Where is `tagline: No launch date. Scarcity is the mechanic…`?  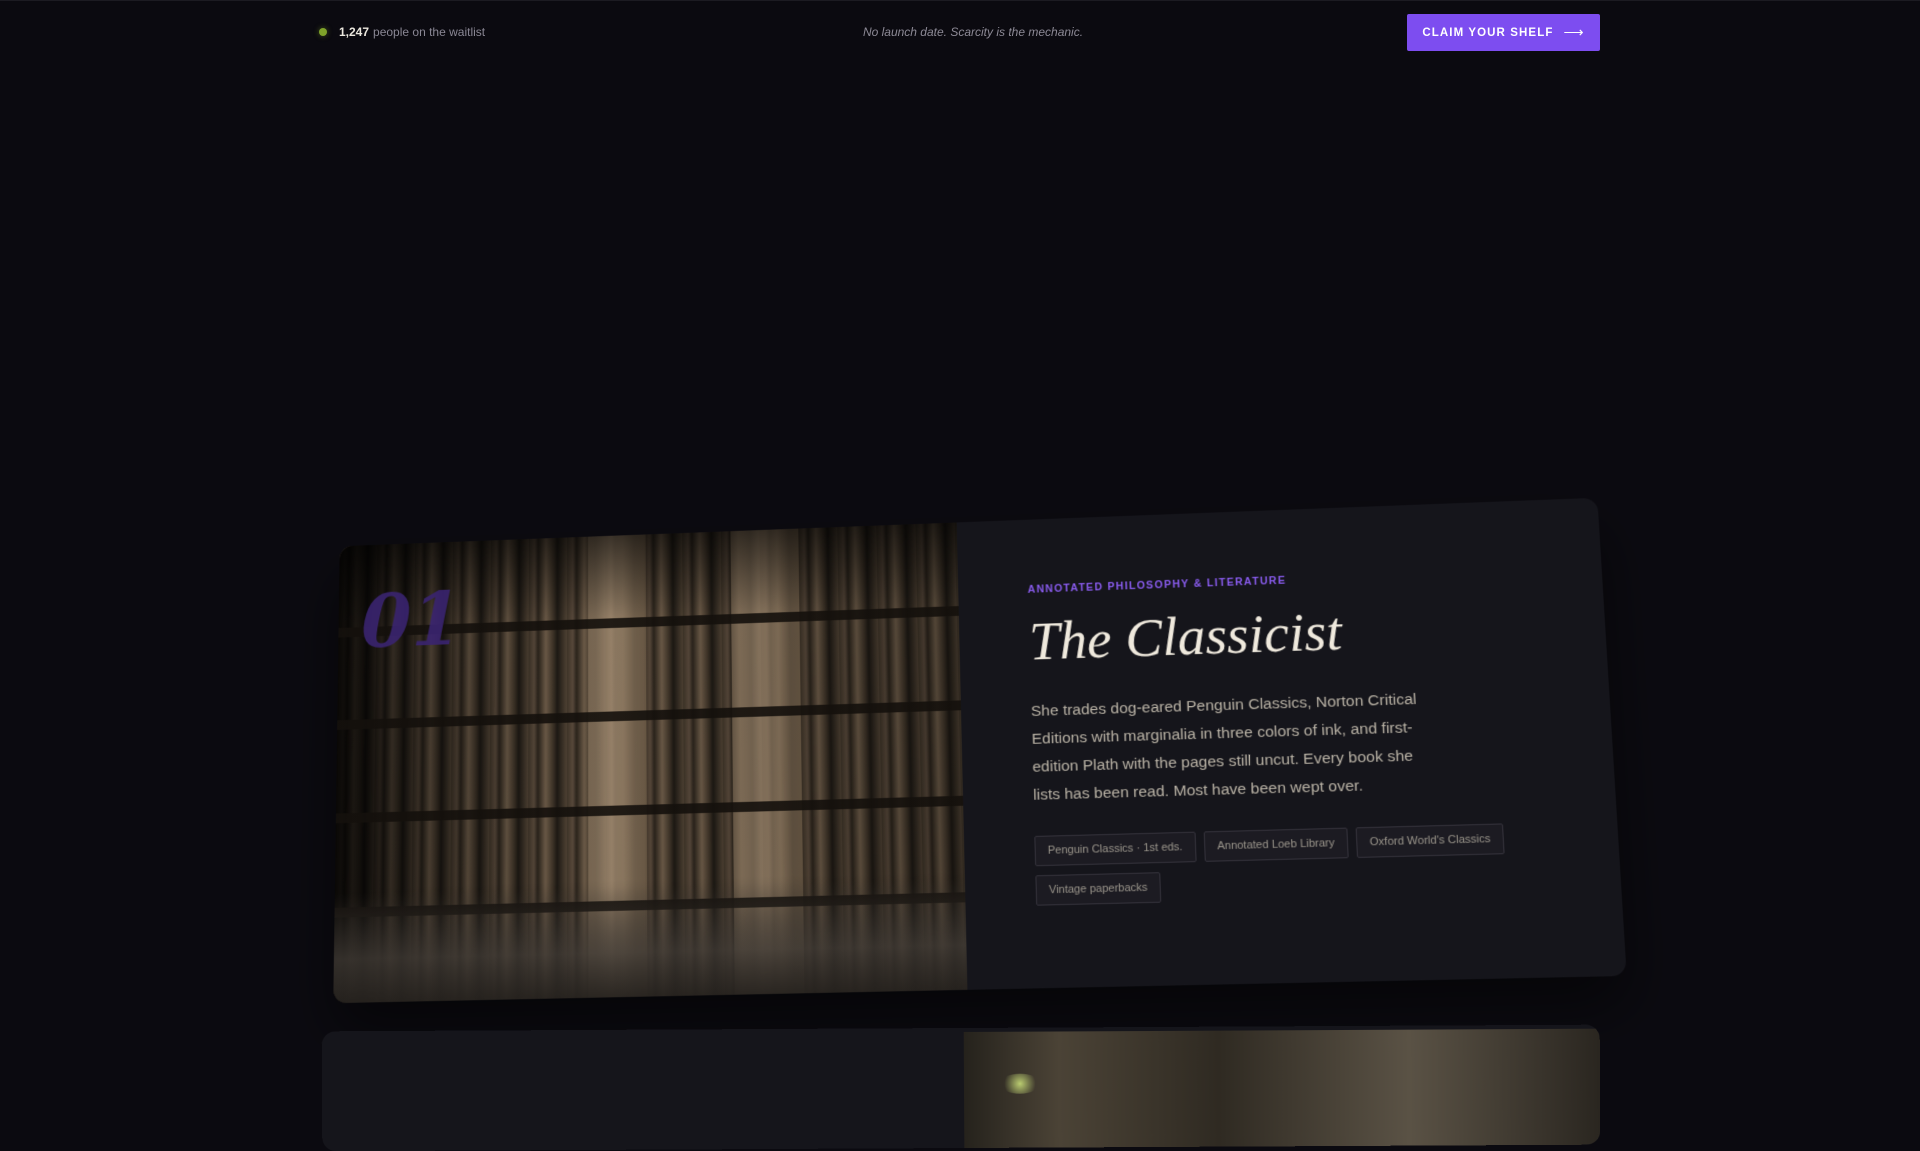
tagline: No launch date. Scarcity is the mechanic… is located at coordinates (973, 32).